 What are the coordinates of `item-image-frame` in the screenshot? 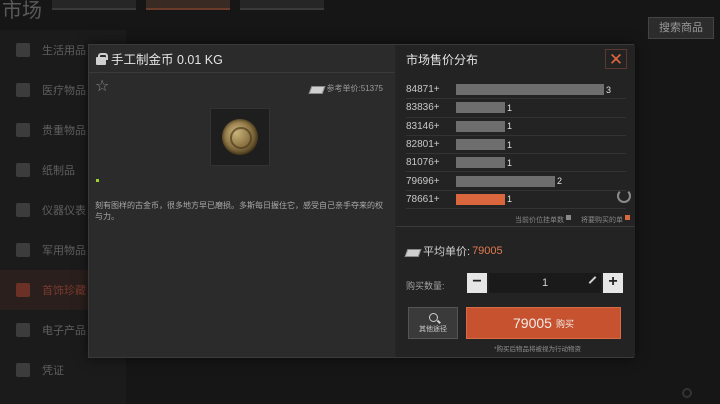 It's located at (240, 137).